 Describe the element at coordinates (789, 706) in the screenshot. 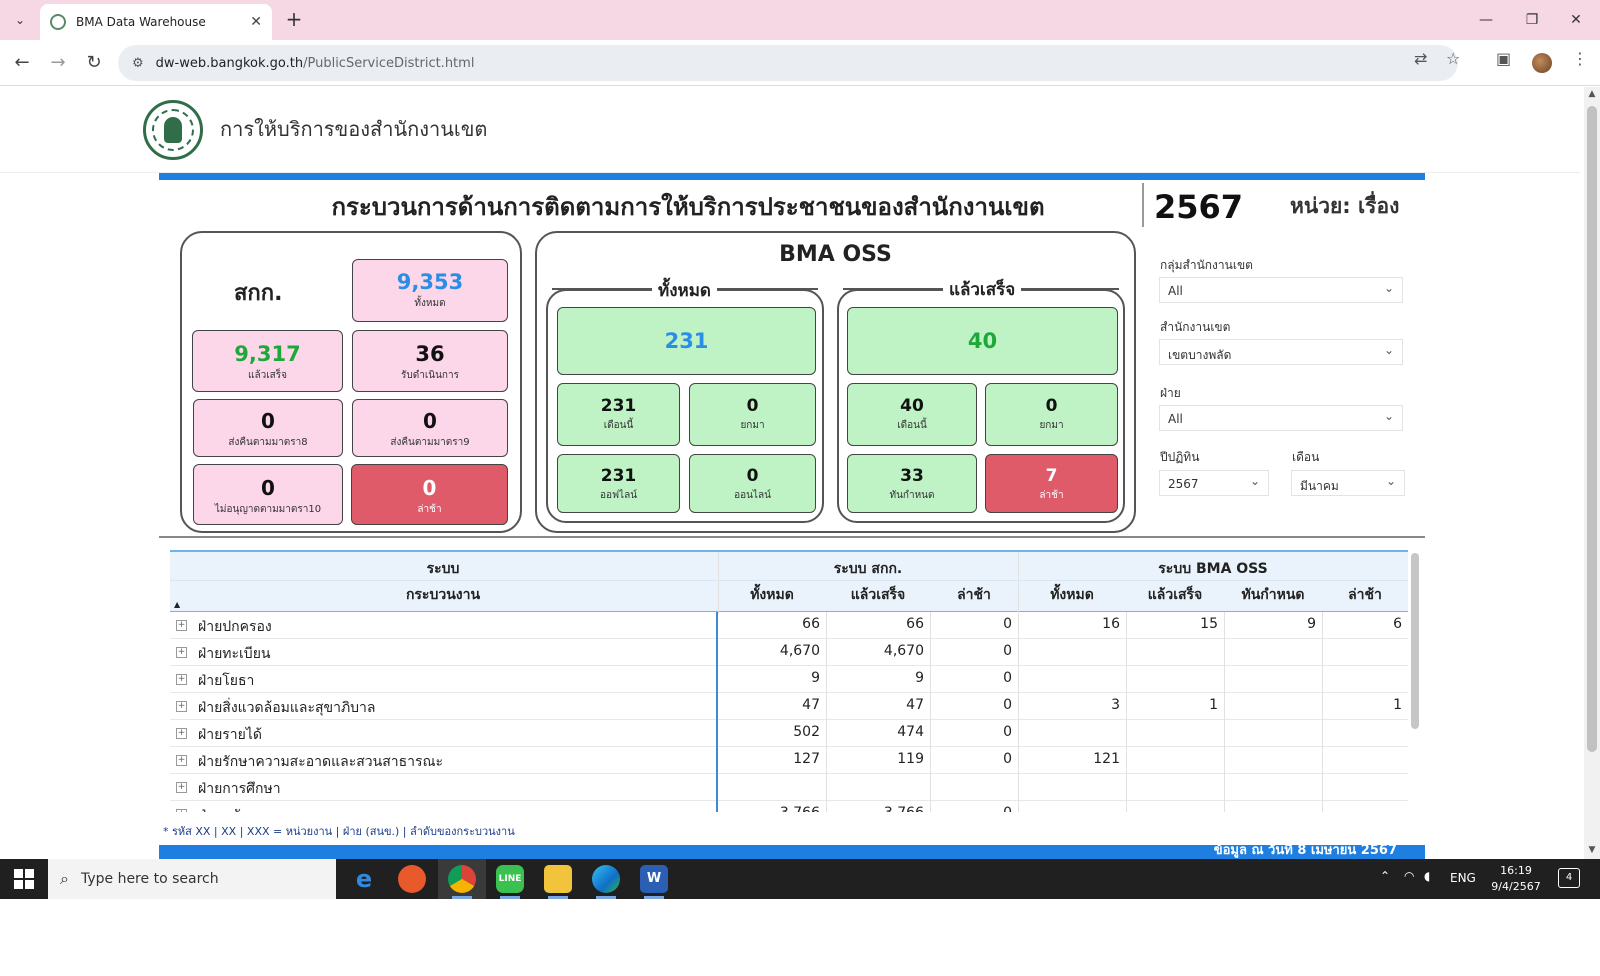

I see `table-row: + ฝ่ายสิ่งแวดล้อมและสุขาภิบาล 47 47 0 3 1 1` at that location.